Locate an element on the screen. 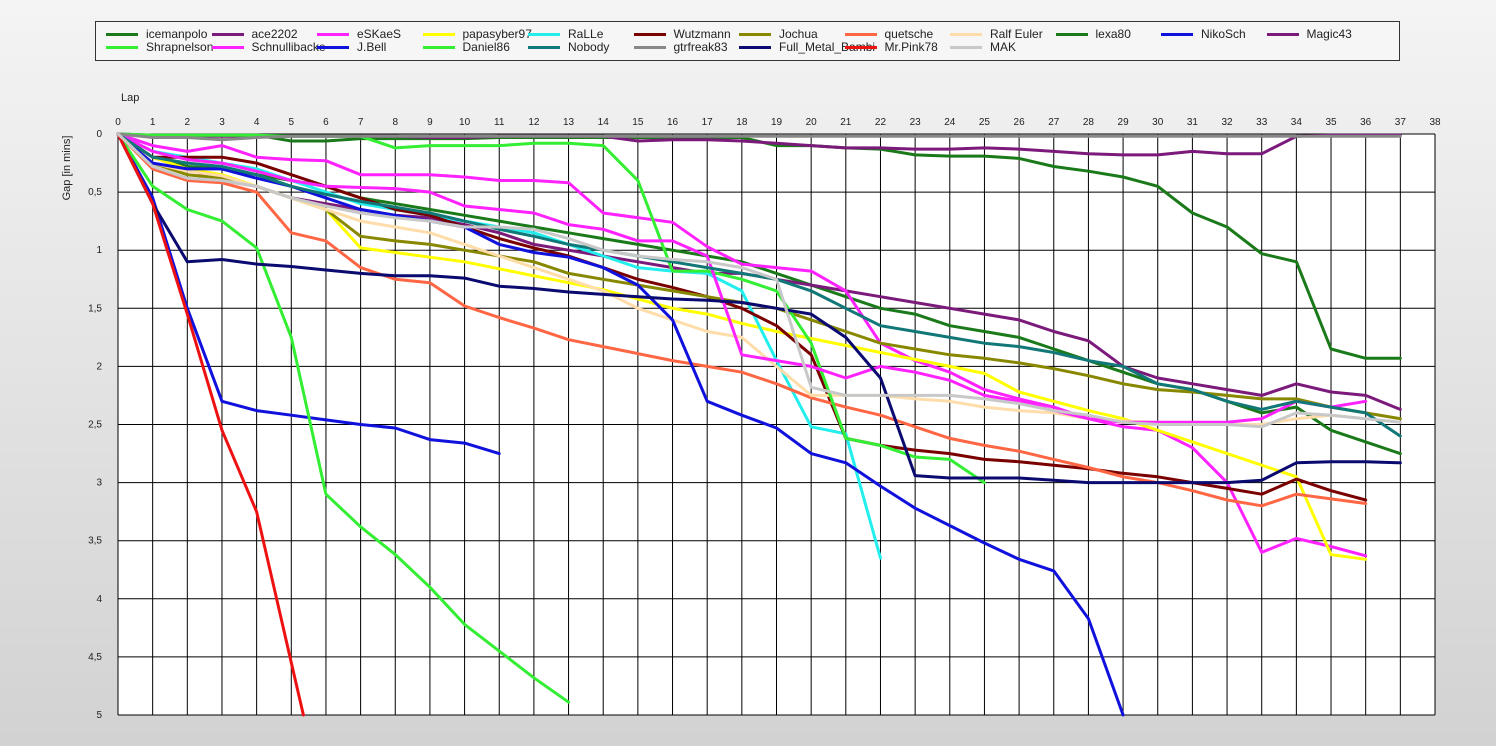 This screenshot has height=746, width=1496. x-tick-label: 19 is located at coordinates (777, 122).